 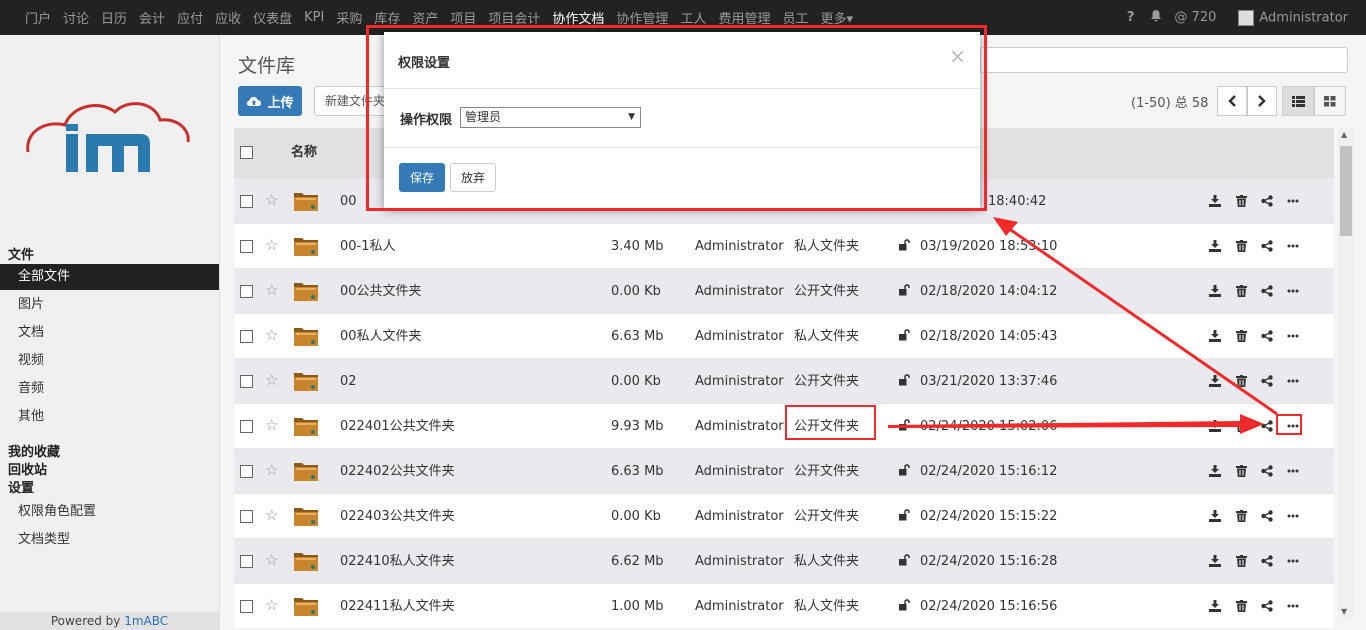 I want to click on sidebar-item-file-category: 音频, so click(x=109, y=389).